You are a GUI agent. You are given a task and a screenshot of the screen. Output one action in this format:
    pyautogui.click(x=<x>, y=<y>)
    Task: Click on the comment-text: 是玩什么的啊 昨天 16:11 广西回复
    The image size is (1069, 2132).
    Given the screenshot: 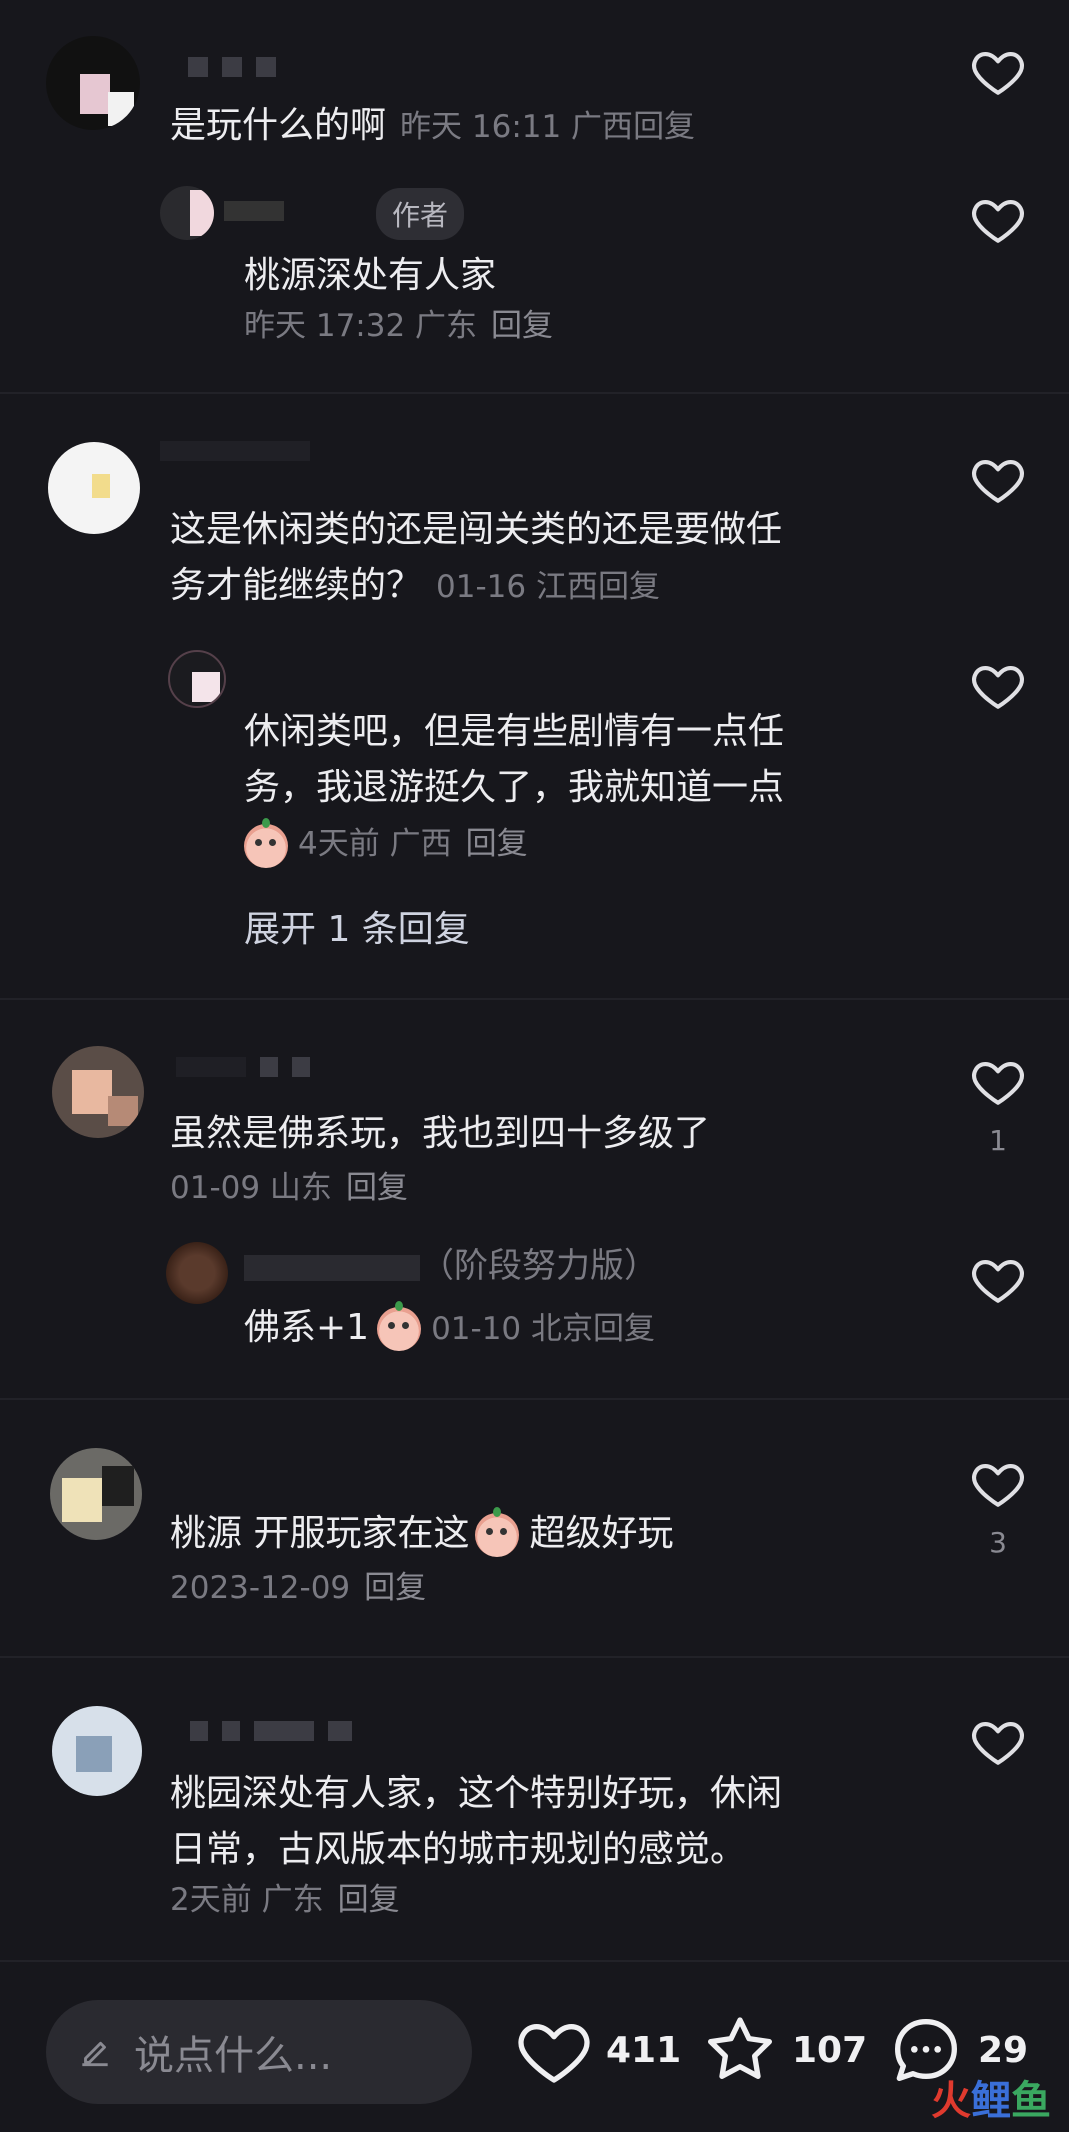 What is the action you would take?
    pyautogui.click(x=433, y=125)
    